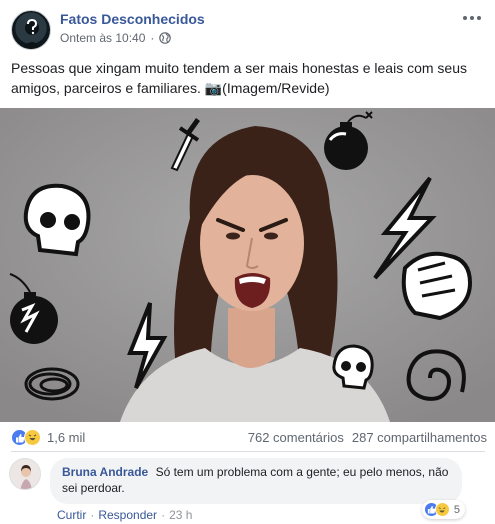 This screenshot has height=524, width=495. I want to click on comments-count-link: 762 comentários, so click(296, 437).